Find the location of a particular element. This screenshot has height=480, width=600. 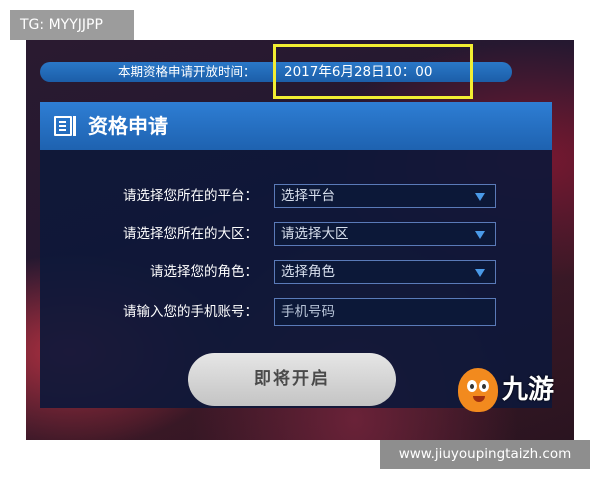

panel-title: 资格申请 is located at coordinates (128, 126).